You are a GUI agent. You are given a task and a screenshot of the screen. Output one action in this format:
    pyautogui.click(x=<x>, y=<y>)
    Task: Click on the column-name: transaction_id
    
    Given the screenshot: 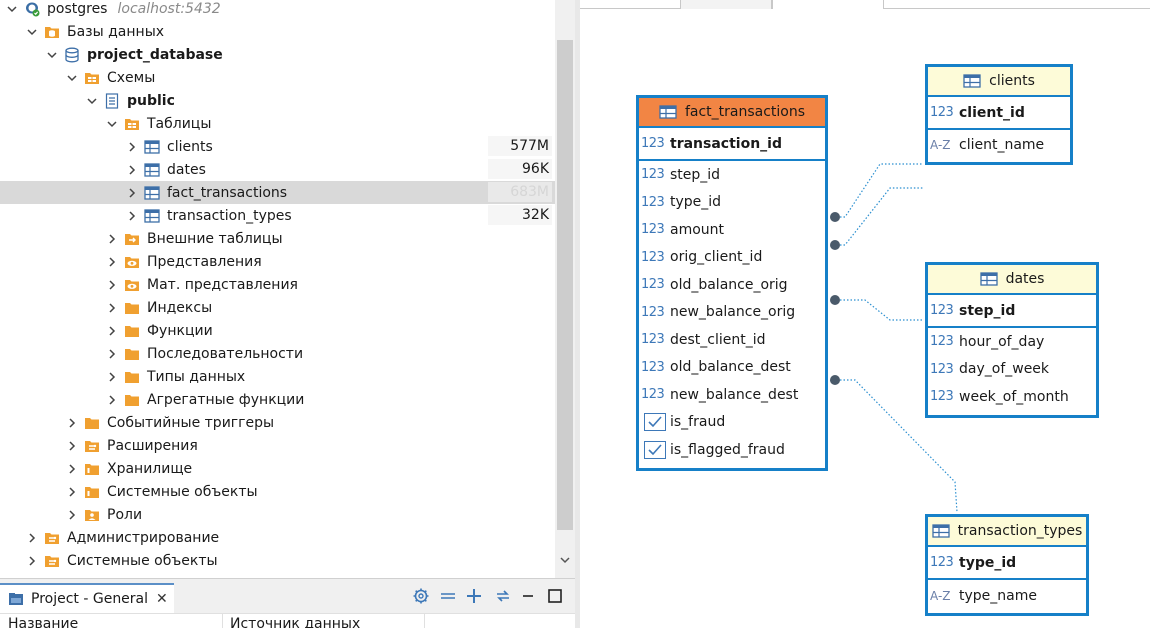 What is the action you would take?
    pyautogui.click(x=726, y=143)
    